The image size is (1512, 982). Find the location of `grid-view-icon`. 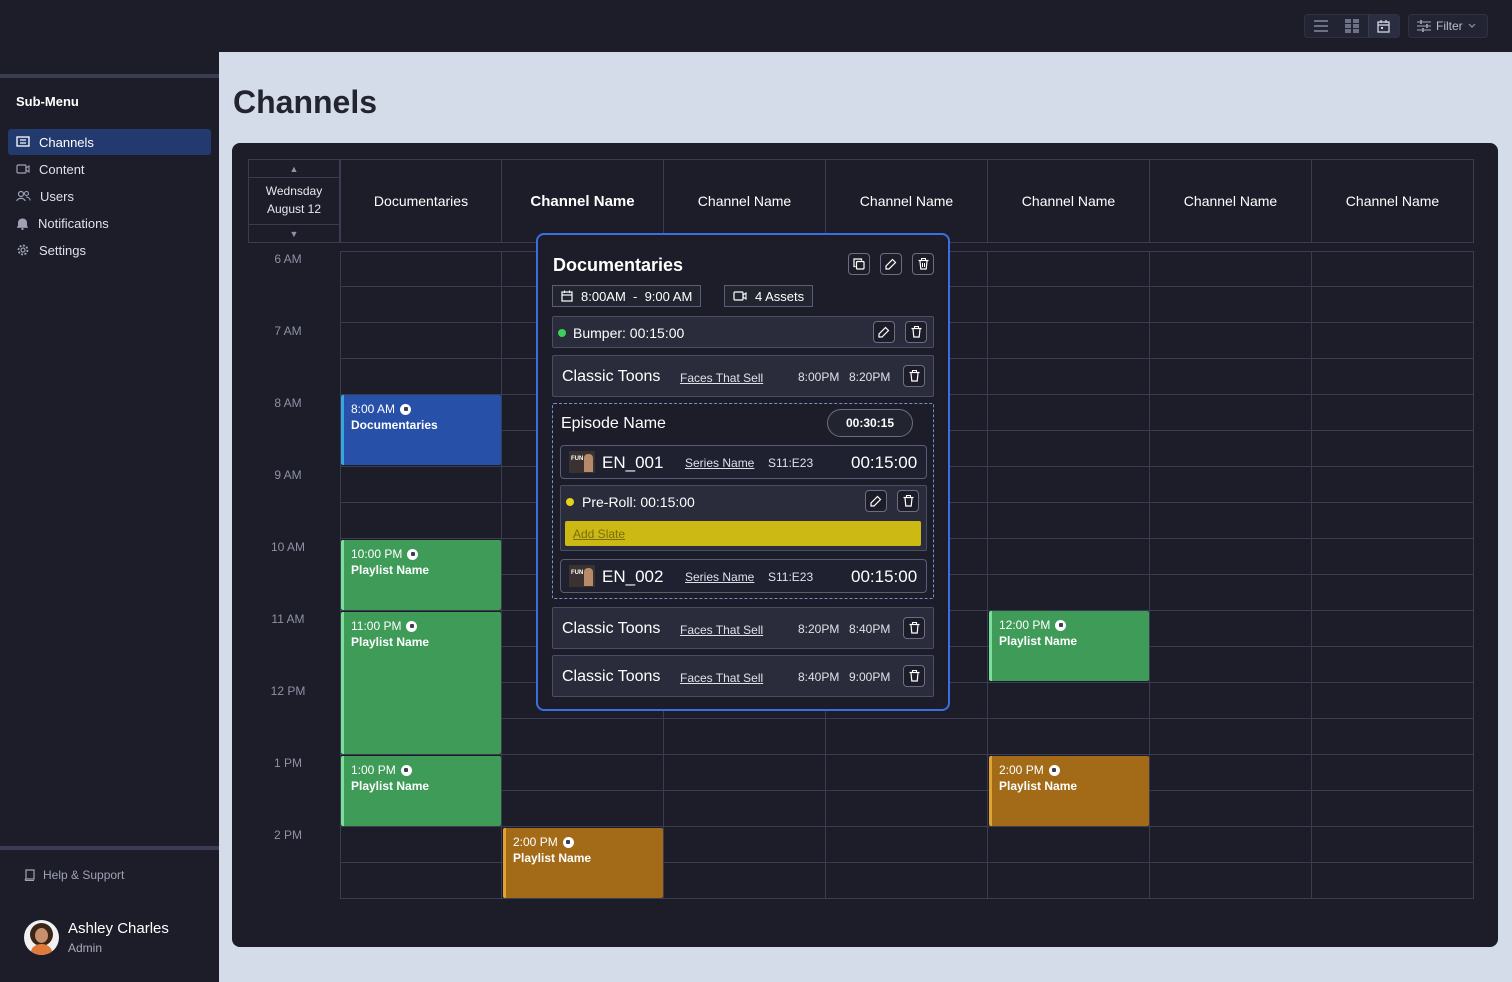

grid-view-icon is located at coordinates (1351, 26).